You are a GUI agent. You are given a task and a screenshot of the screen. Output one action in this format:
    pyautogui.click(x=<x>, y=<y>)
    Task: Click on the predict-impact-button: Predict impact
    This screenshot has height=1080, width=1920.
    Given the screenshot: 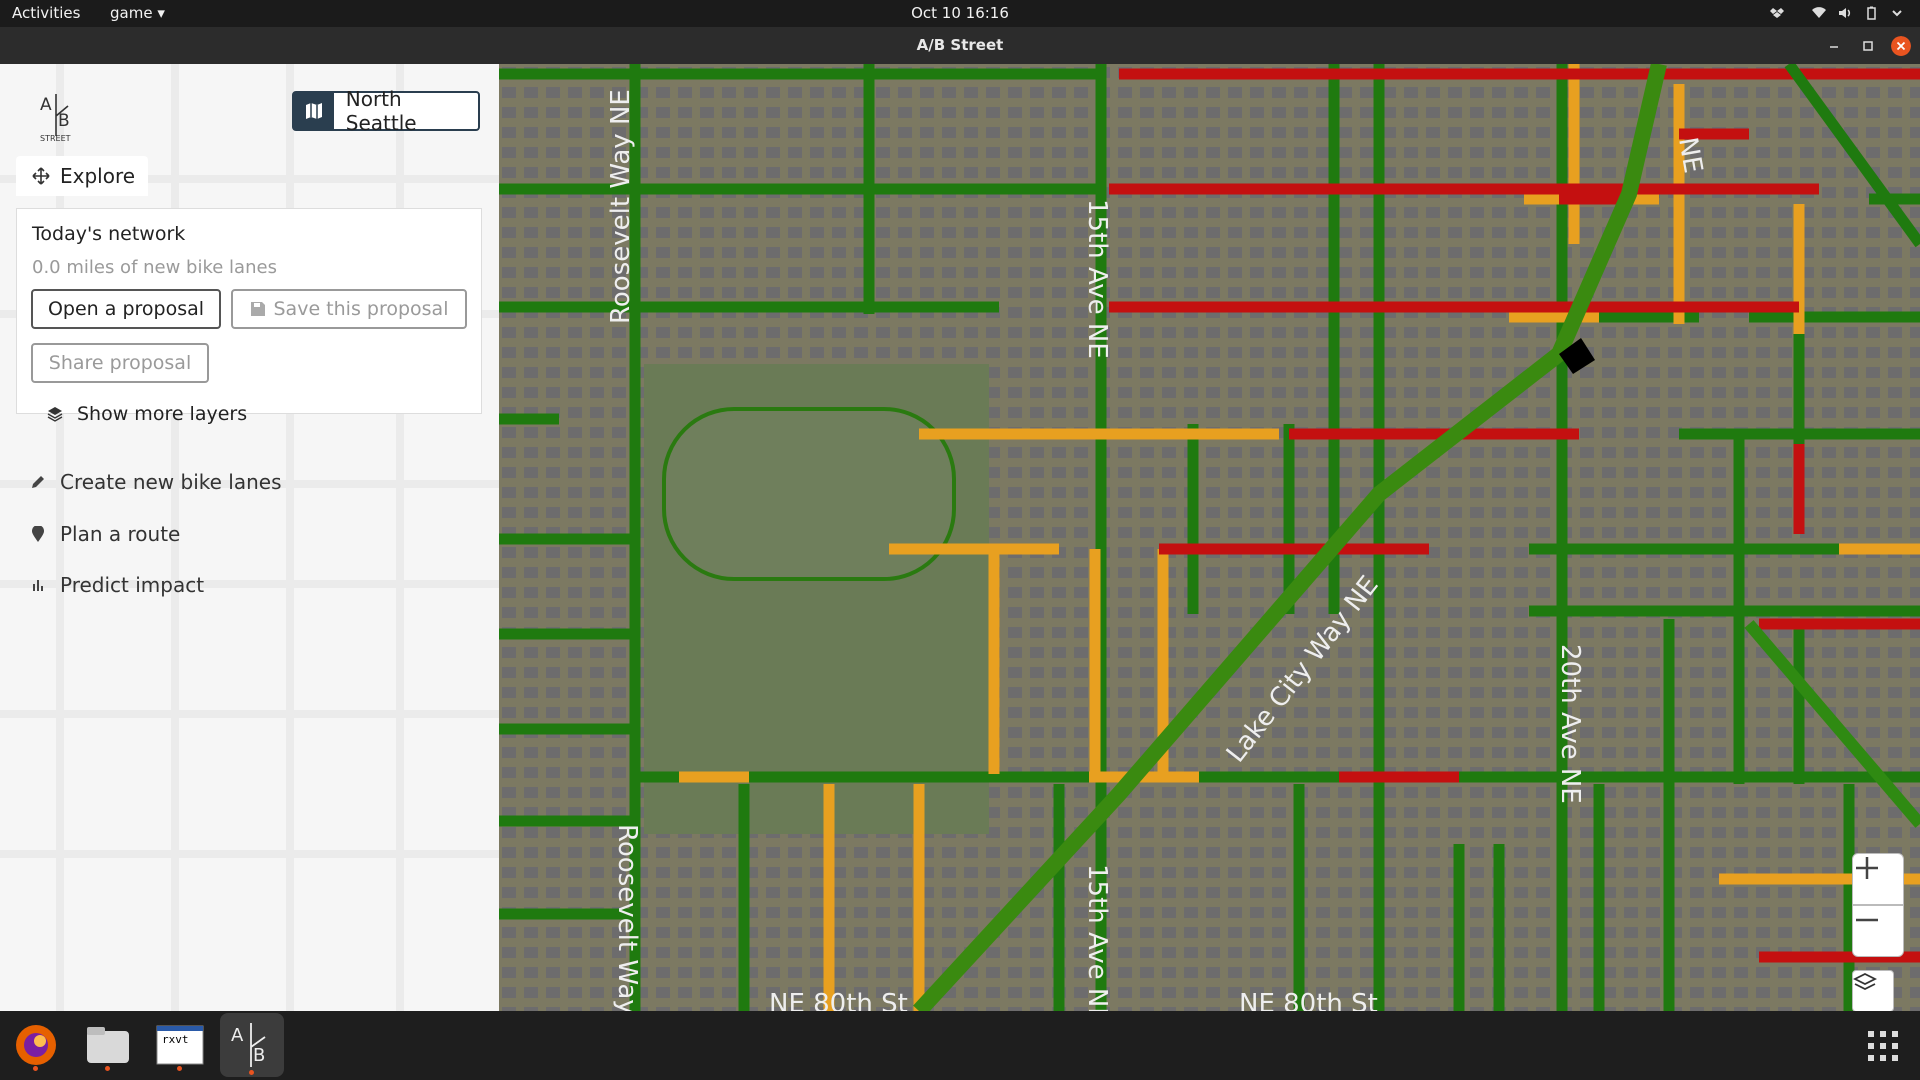 What is the action you would take?
    pyautogui.click(x=116, y=585)
    